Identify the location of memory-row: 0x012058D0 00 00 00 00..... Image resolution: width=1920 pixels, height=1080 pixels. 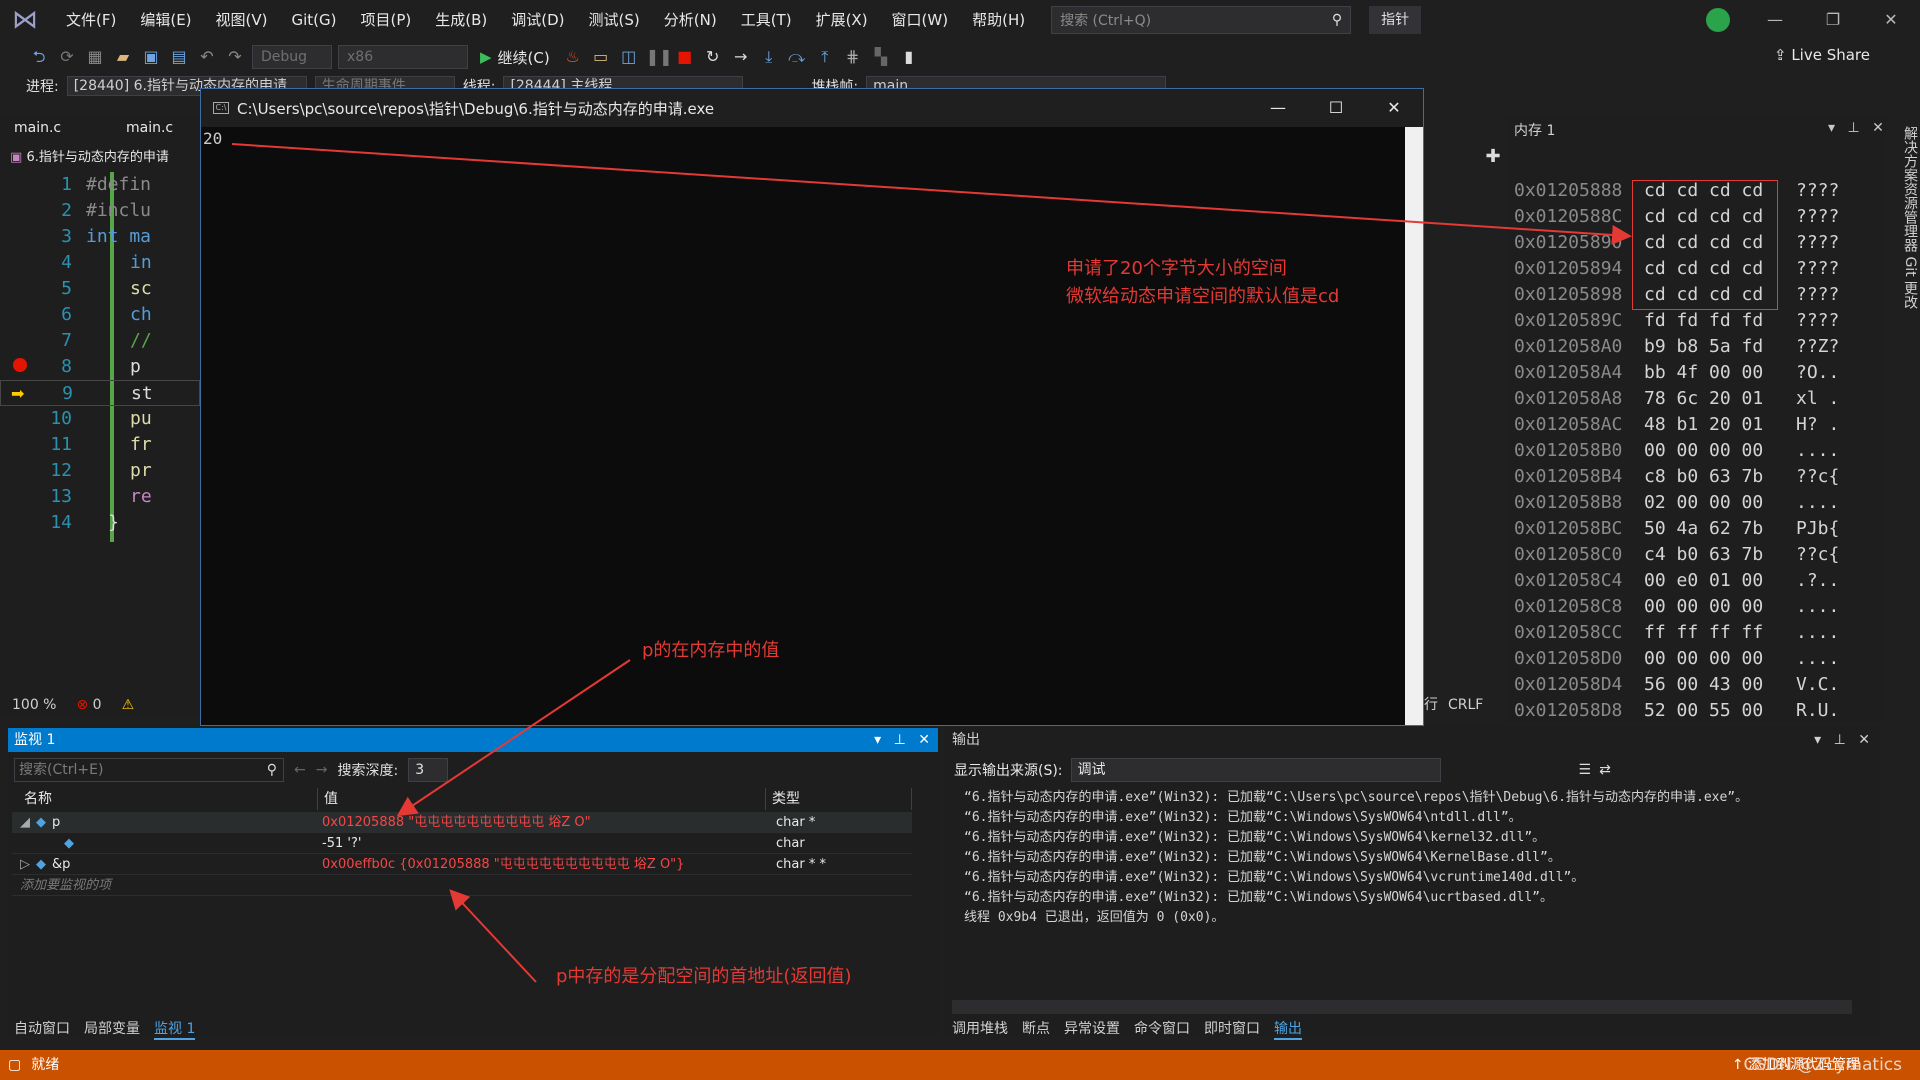
(1676, 659).